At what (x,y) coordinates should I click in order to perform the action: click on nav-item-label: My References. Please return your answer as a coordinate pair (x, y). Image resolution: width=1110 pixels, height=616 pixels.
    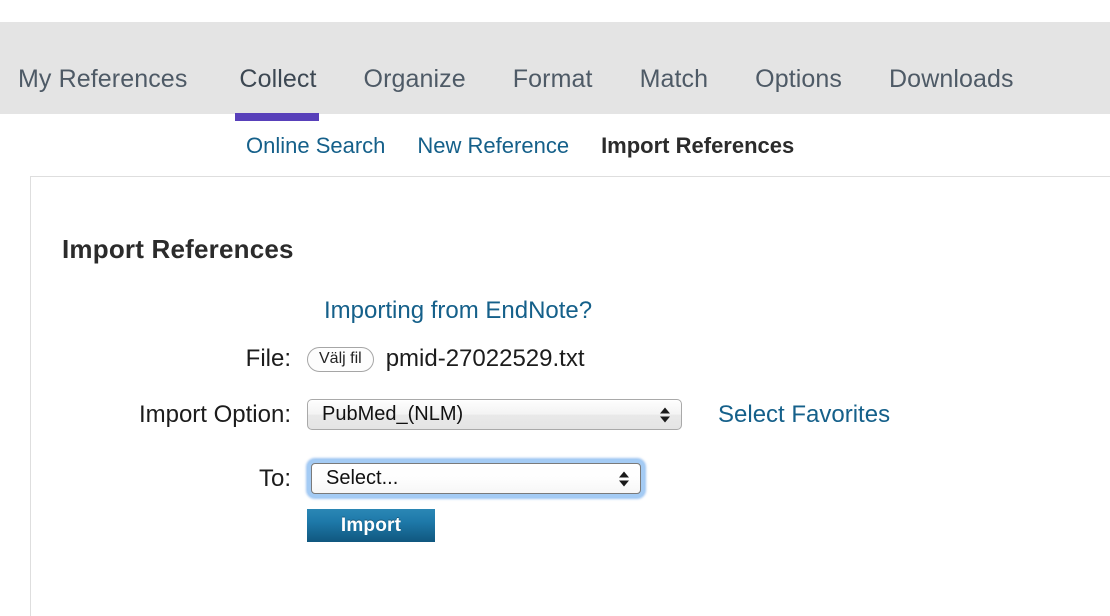
    Looking at the image, I should click on (103, 79).